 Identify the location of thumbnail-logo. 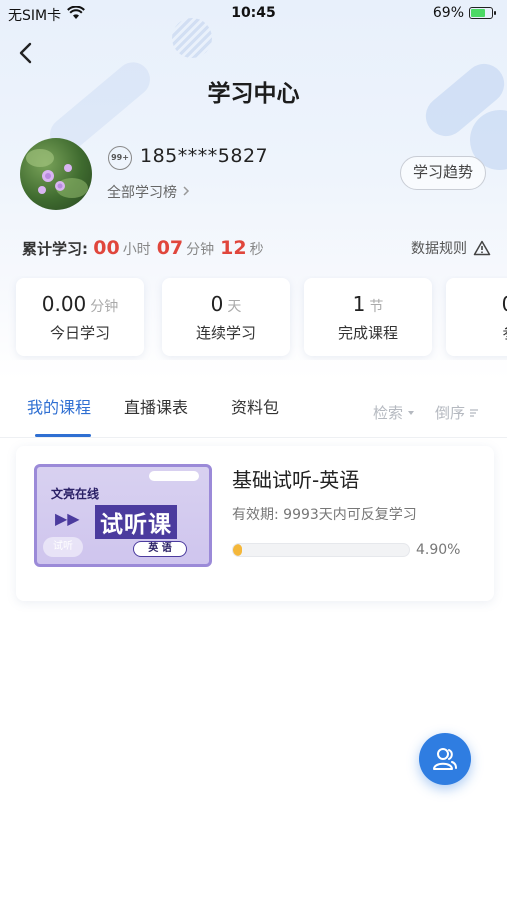
(174, 476).